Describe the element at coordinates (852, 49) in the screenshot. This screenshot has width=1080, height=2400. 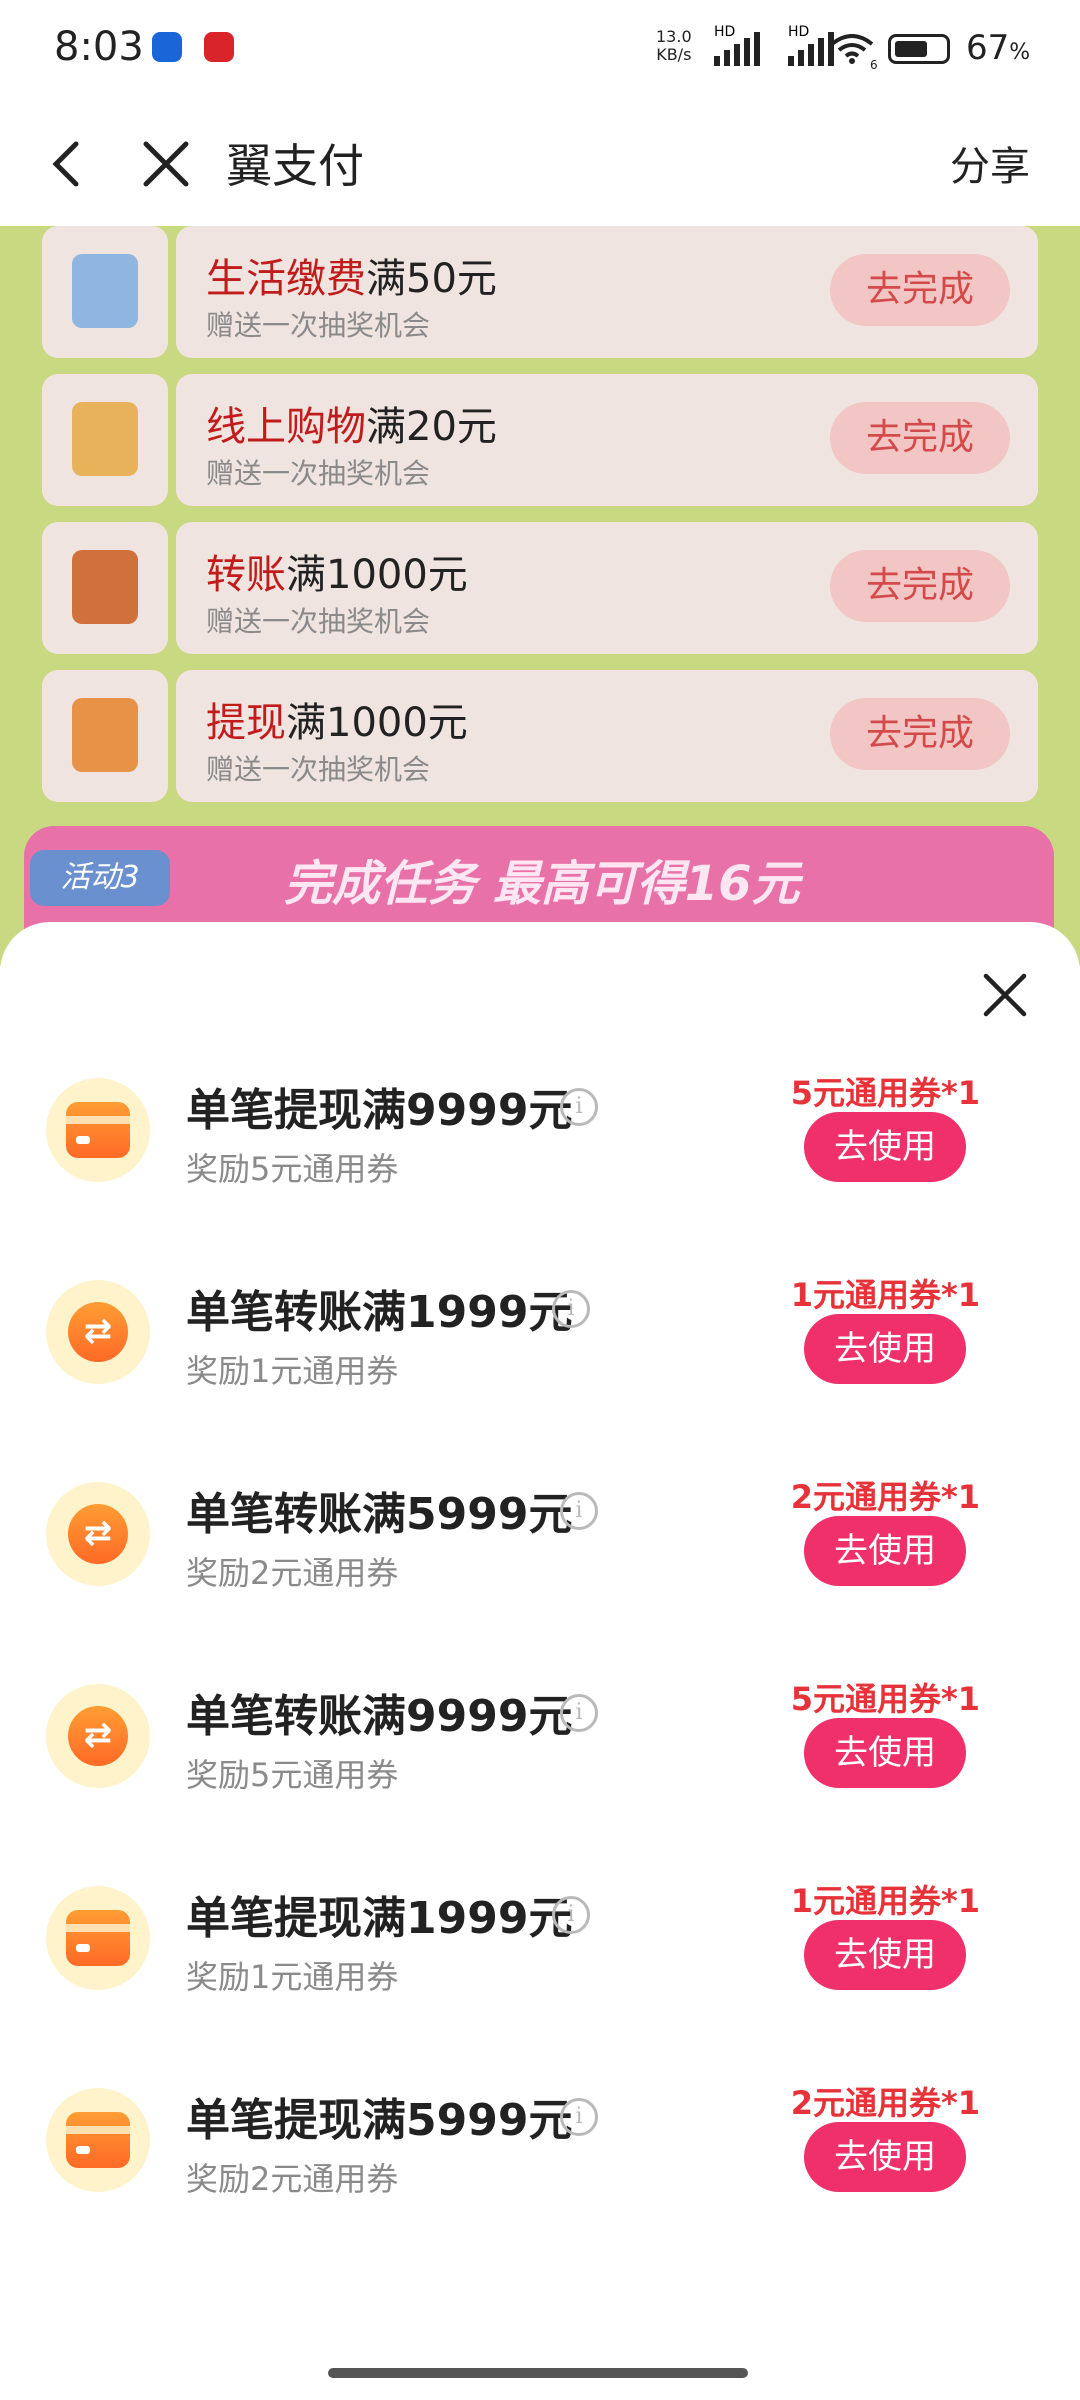
I see `wifi-icon` at that location.